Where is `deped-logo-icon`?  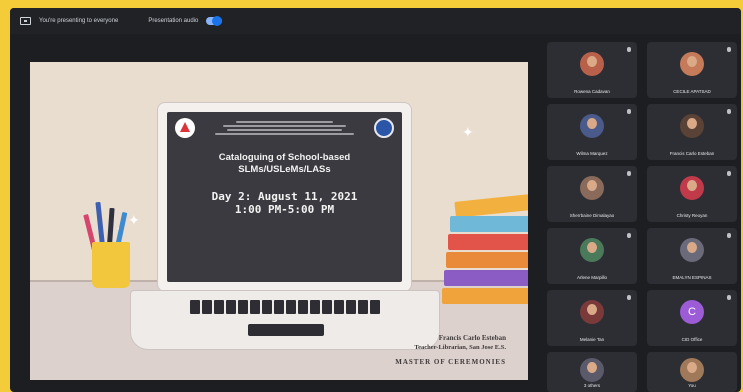 deped-logo-icon is located at coordinates (185, 128).